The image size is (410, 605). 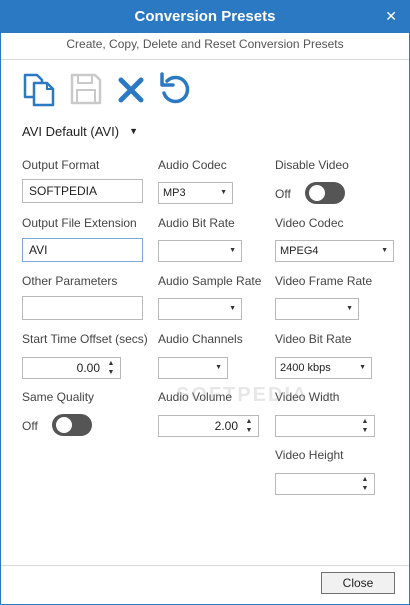 I want to click on audio-channels-label: Audio Channels, so click(x=200, y=339).